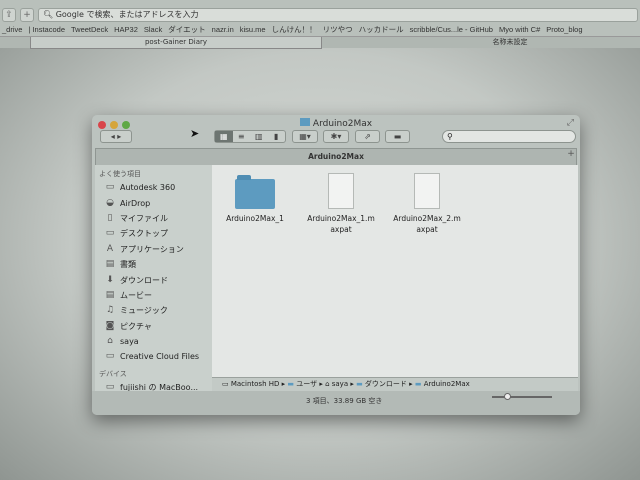  Describe the element at coordinates (255, 384) in the screenshot. I see `path-item: Macintosh HD` at that location.